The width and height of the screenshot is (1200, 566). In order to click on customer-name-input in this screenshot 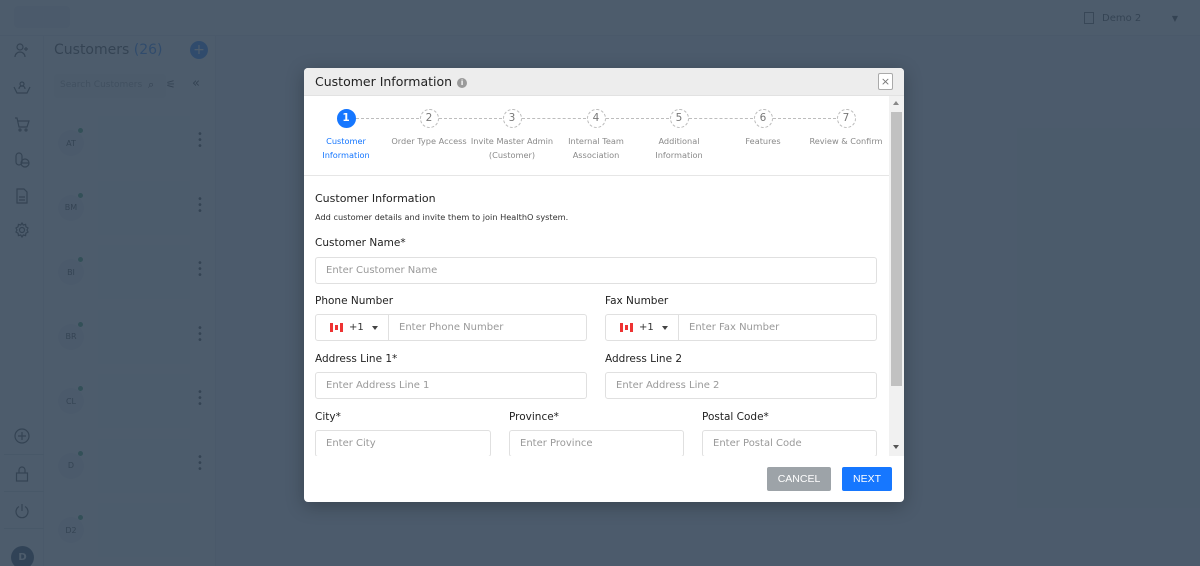, I will do `click(596, 270)`.